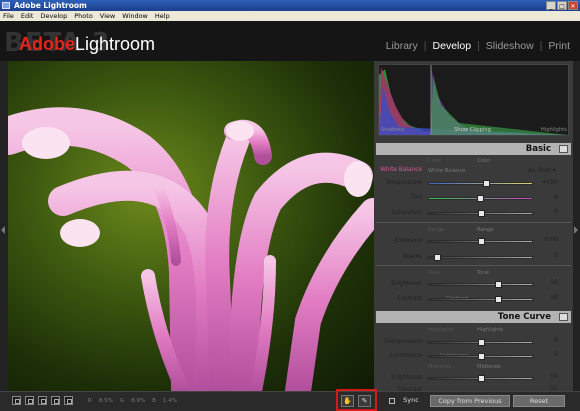 This screenshot has height=411, width=580. Describe the element at coordinates (447, 171) in the screenshot. I see `white-balance-sublabel: White Balance` at that location.